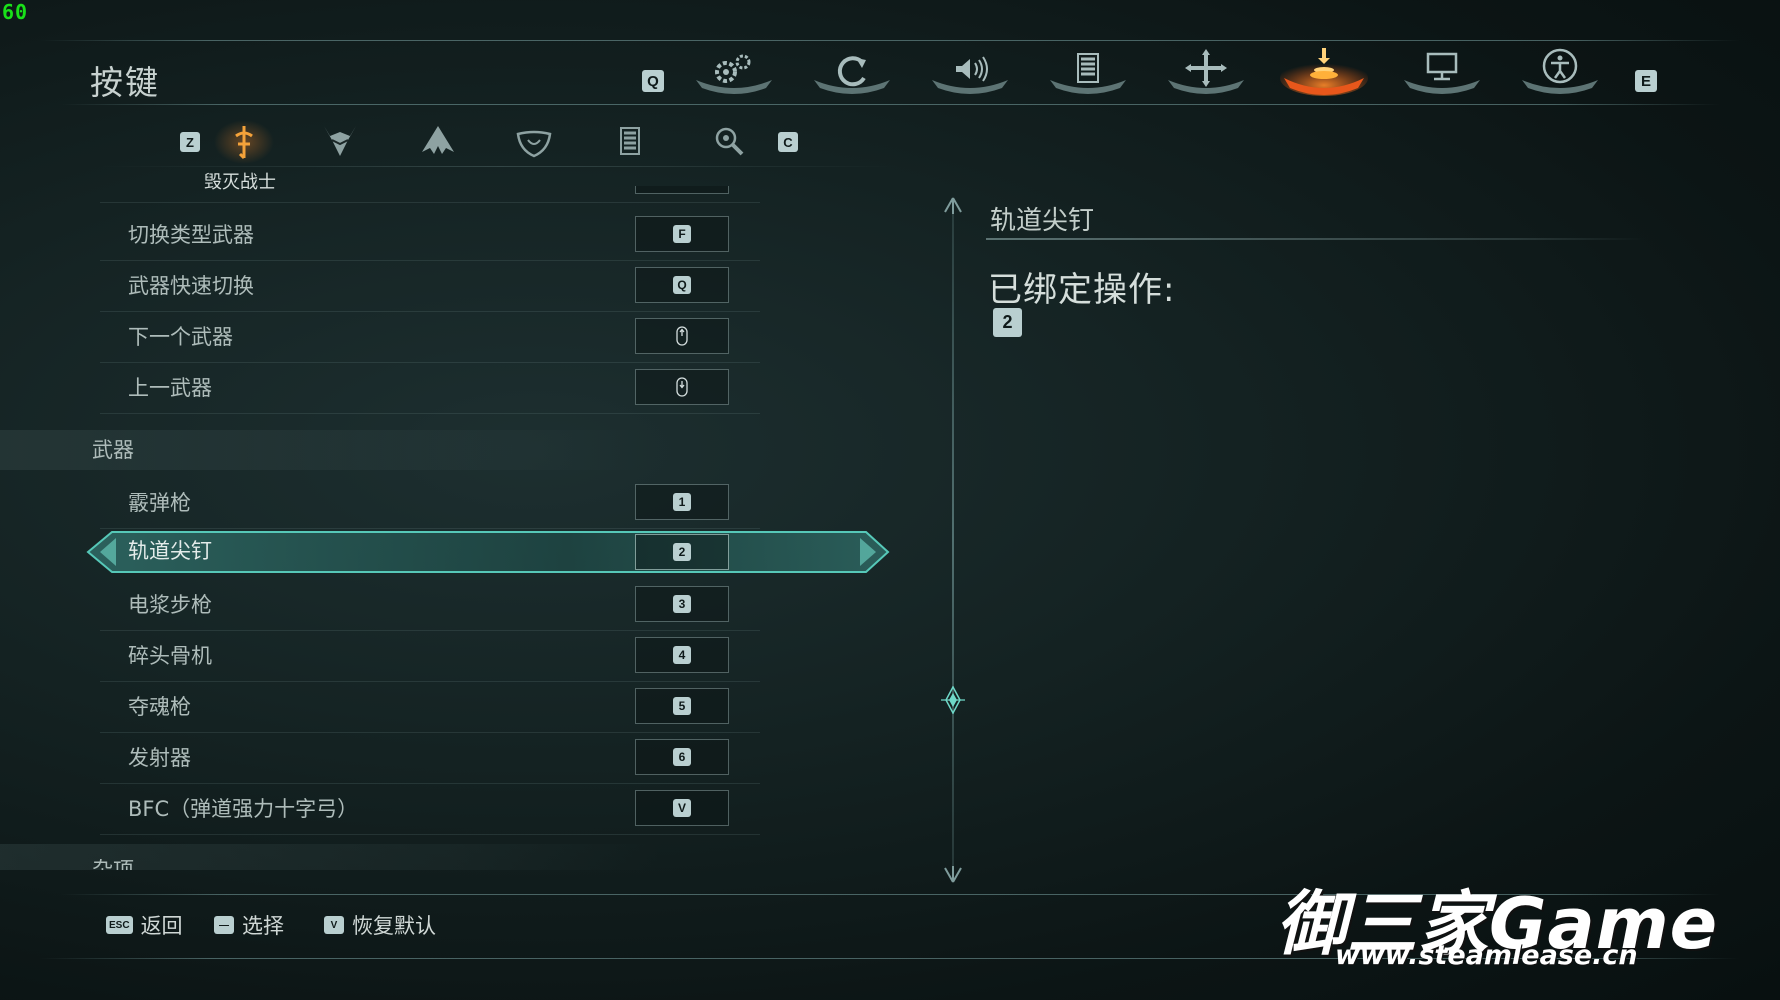 This screenshot has width=1780, height=1000. What do you see at coordinates (15, 12) in the screenshot?
I see `fps-counter: 60` at bounding box center [15, 12].